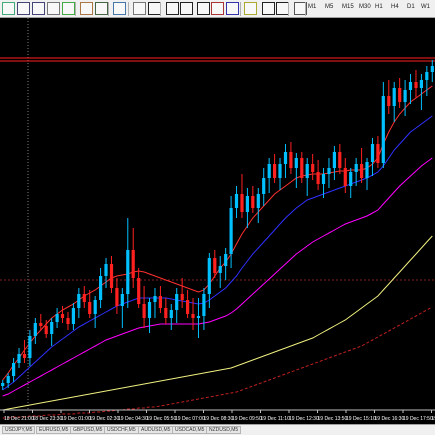 Image resolution: width=435 pixels, height=435 pixels. What do you see at coordinates (121, 430) in the screenshot?
I see `chart-tab: USDCHF,M5` at bounding box center [121, 430].